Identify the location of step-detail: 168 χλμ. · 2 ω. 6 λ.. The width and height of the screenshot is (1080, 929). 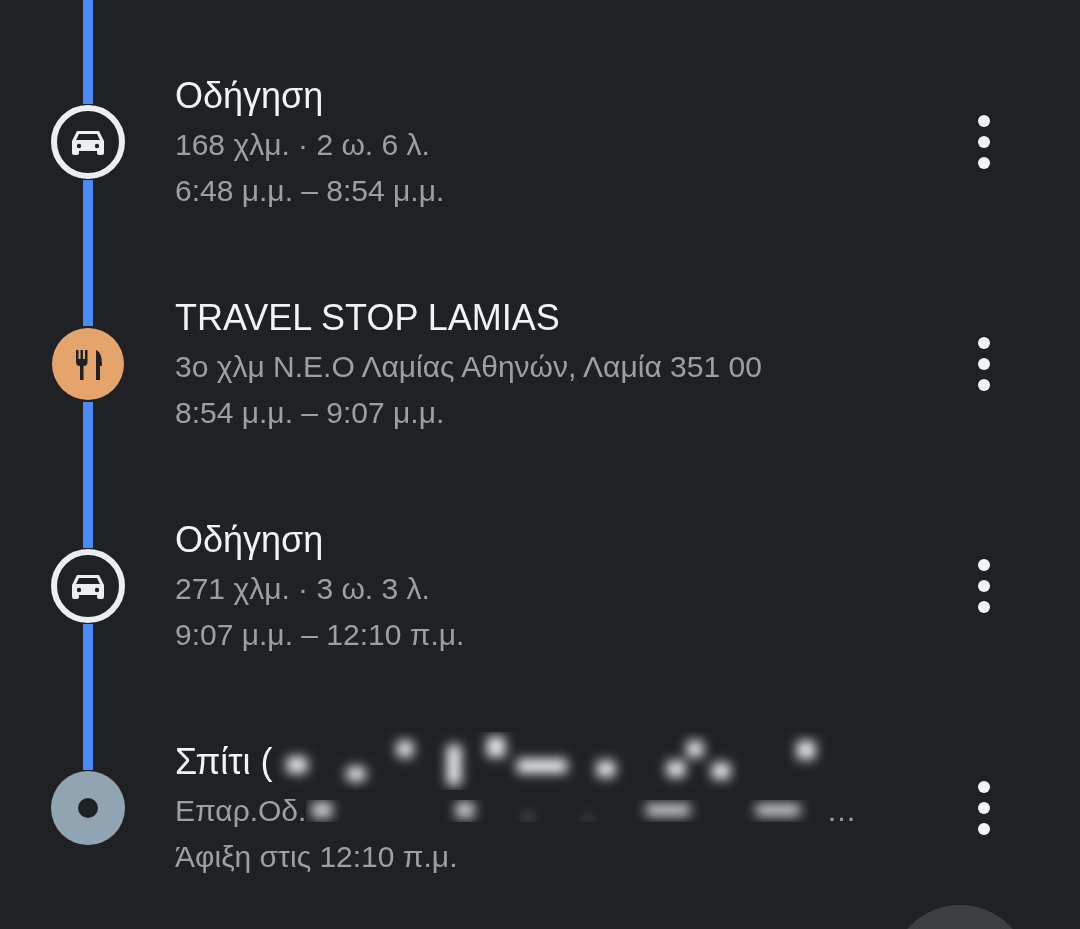
(303, 145).